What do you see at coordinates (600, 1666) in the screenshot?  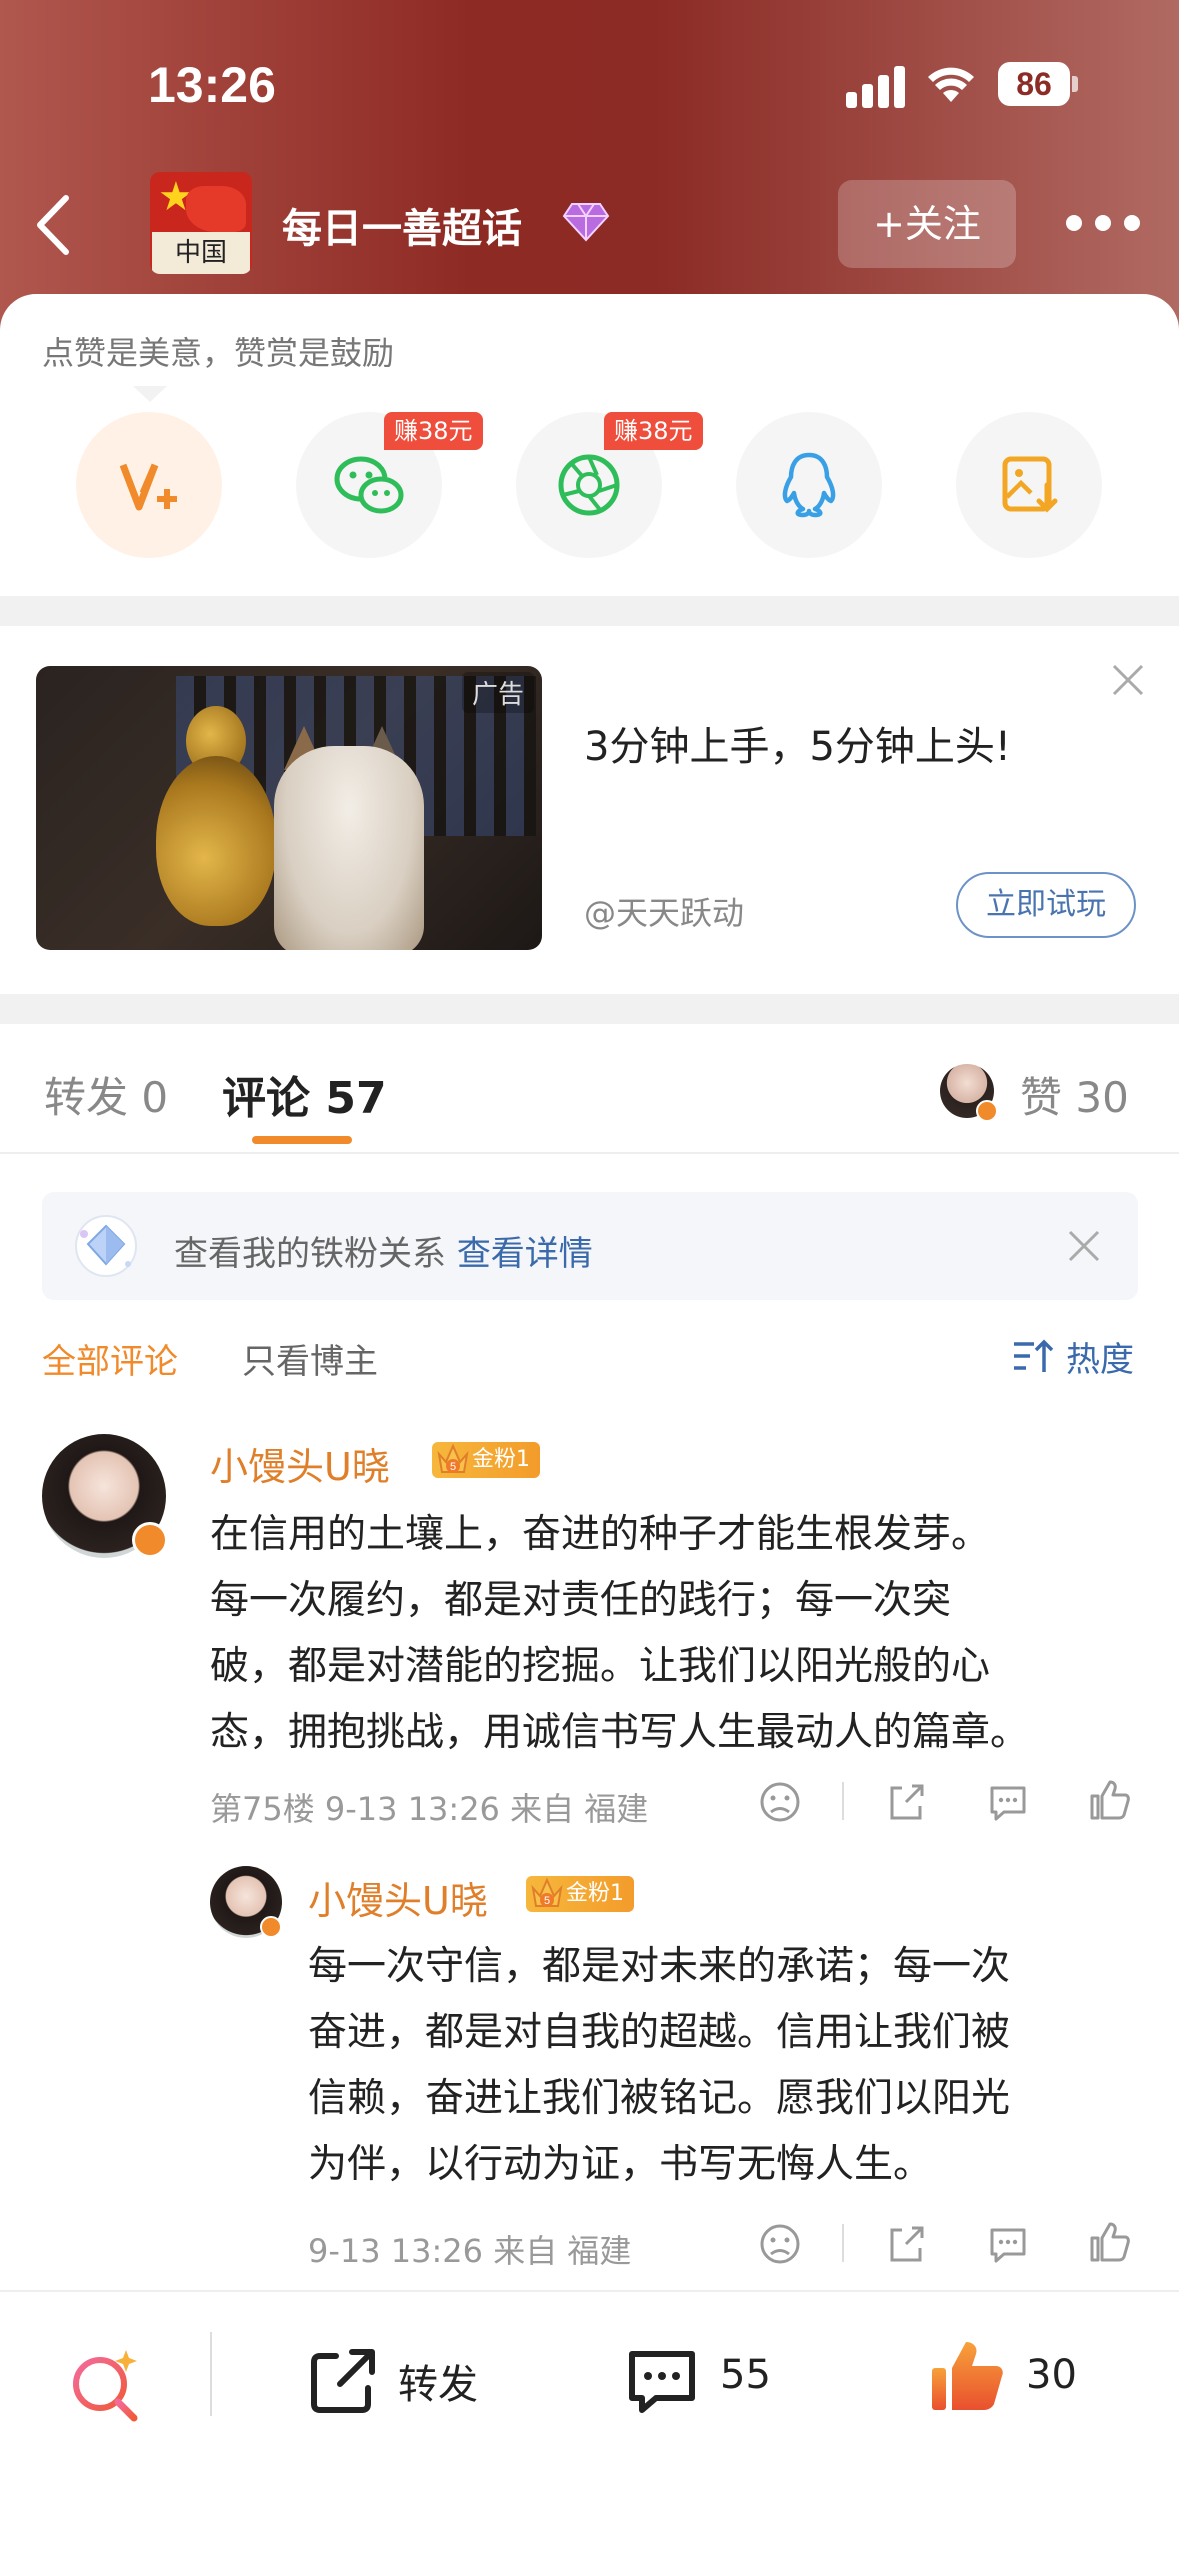 I see `comment-line: 破，都是对潜能的挖掘。让我们以阳光般的心` at bounding box center [600, 1666].